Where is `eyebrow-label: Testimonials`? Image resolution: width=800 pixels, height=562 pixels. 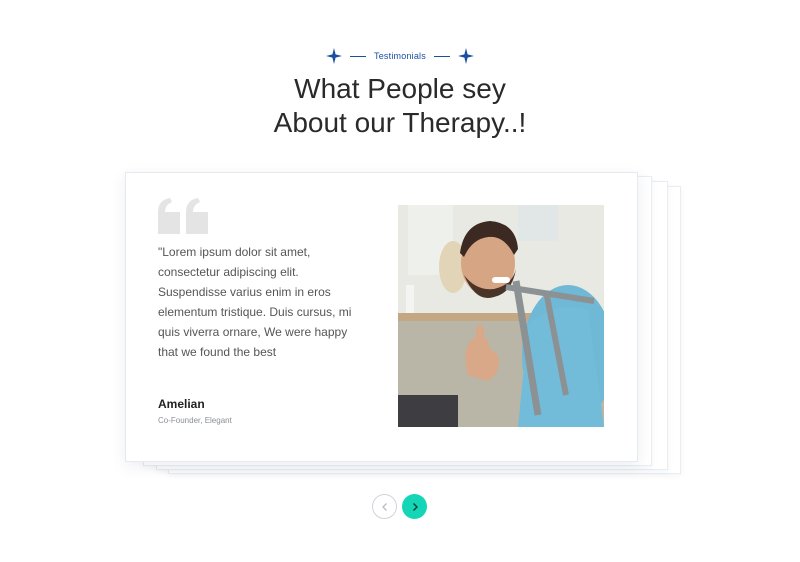 eyebrow-label: Testimonials is located at coordinates (400, 56).